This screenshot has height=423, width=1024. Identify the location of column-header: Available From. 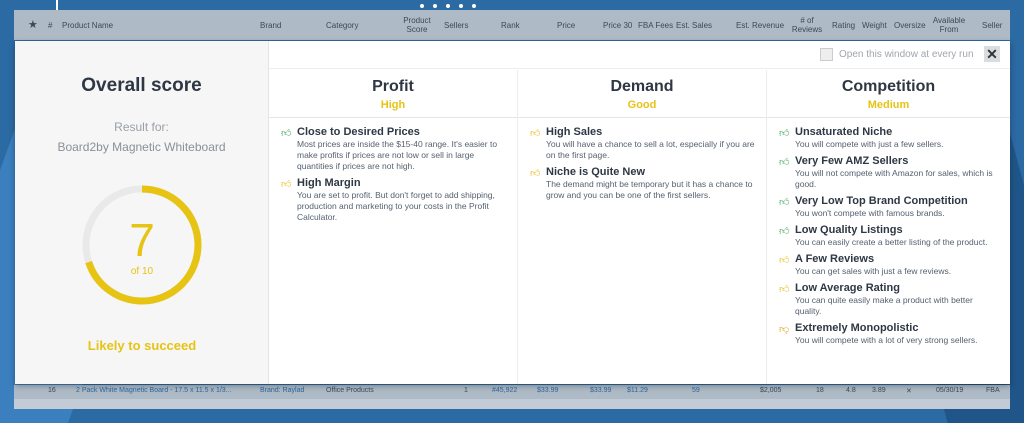
(949, 25).